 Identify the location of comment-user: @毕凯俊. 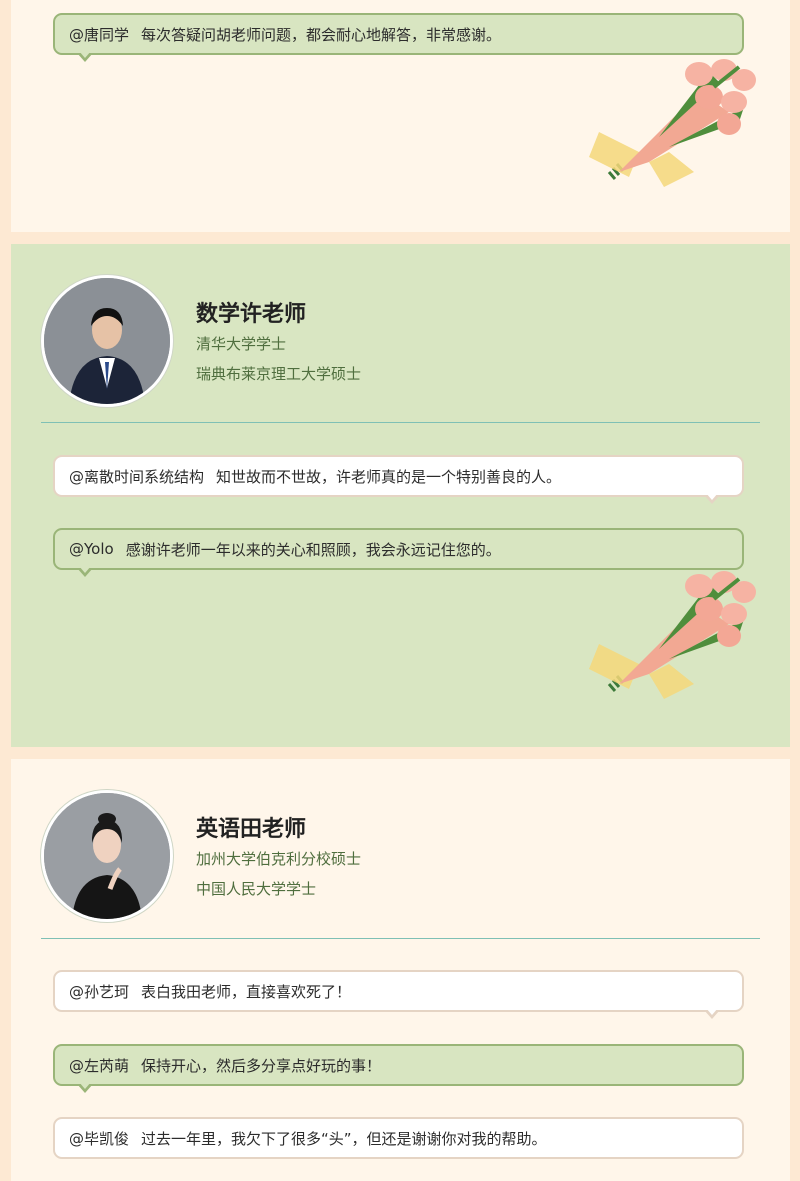
(99, 1138).